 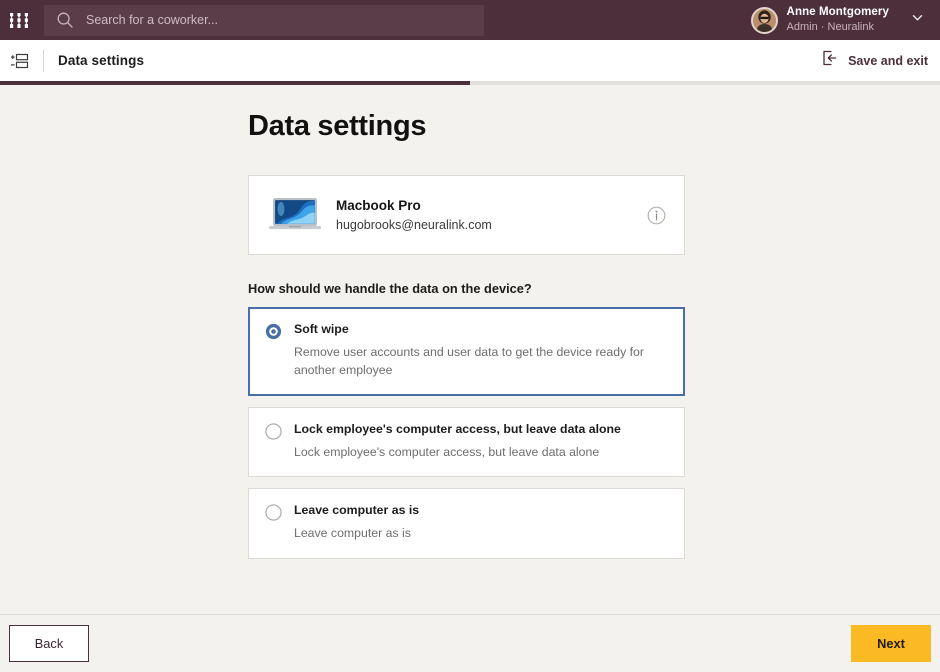 What do you see at coordinates (837, 12) in the screenshot?
I see `user-name: Anne Montgomery` at bounding box center [837, 12].